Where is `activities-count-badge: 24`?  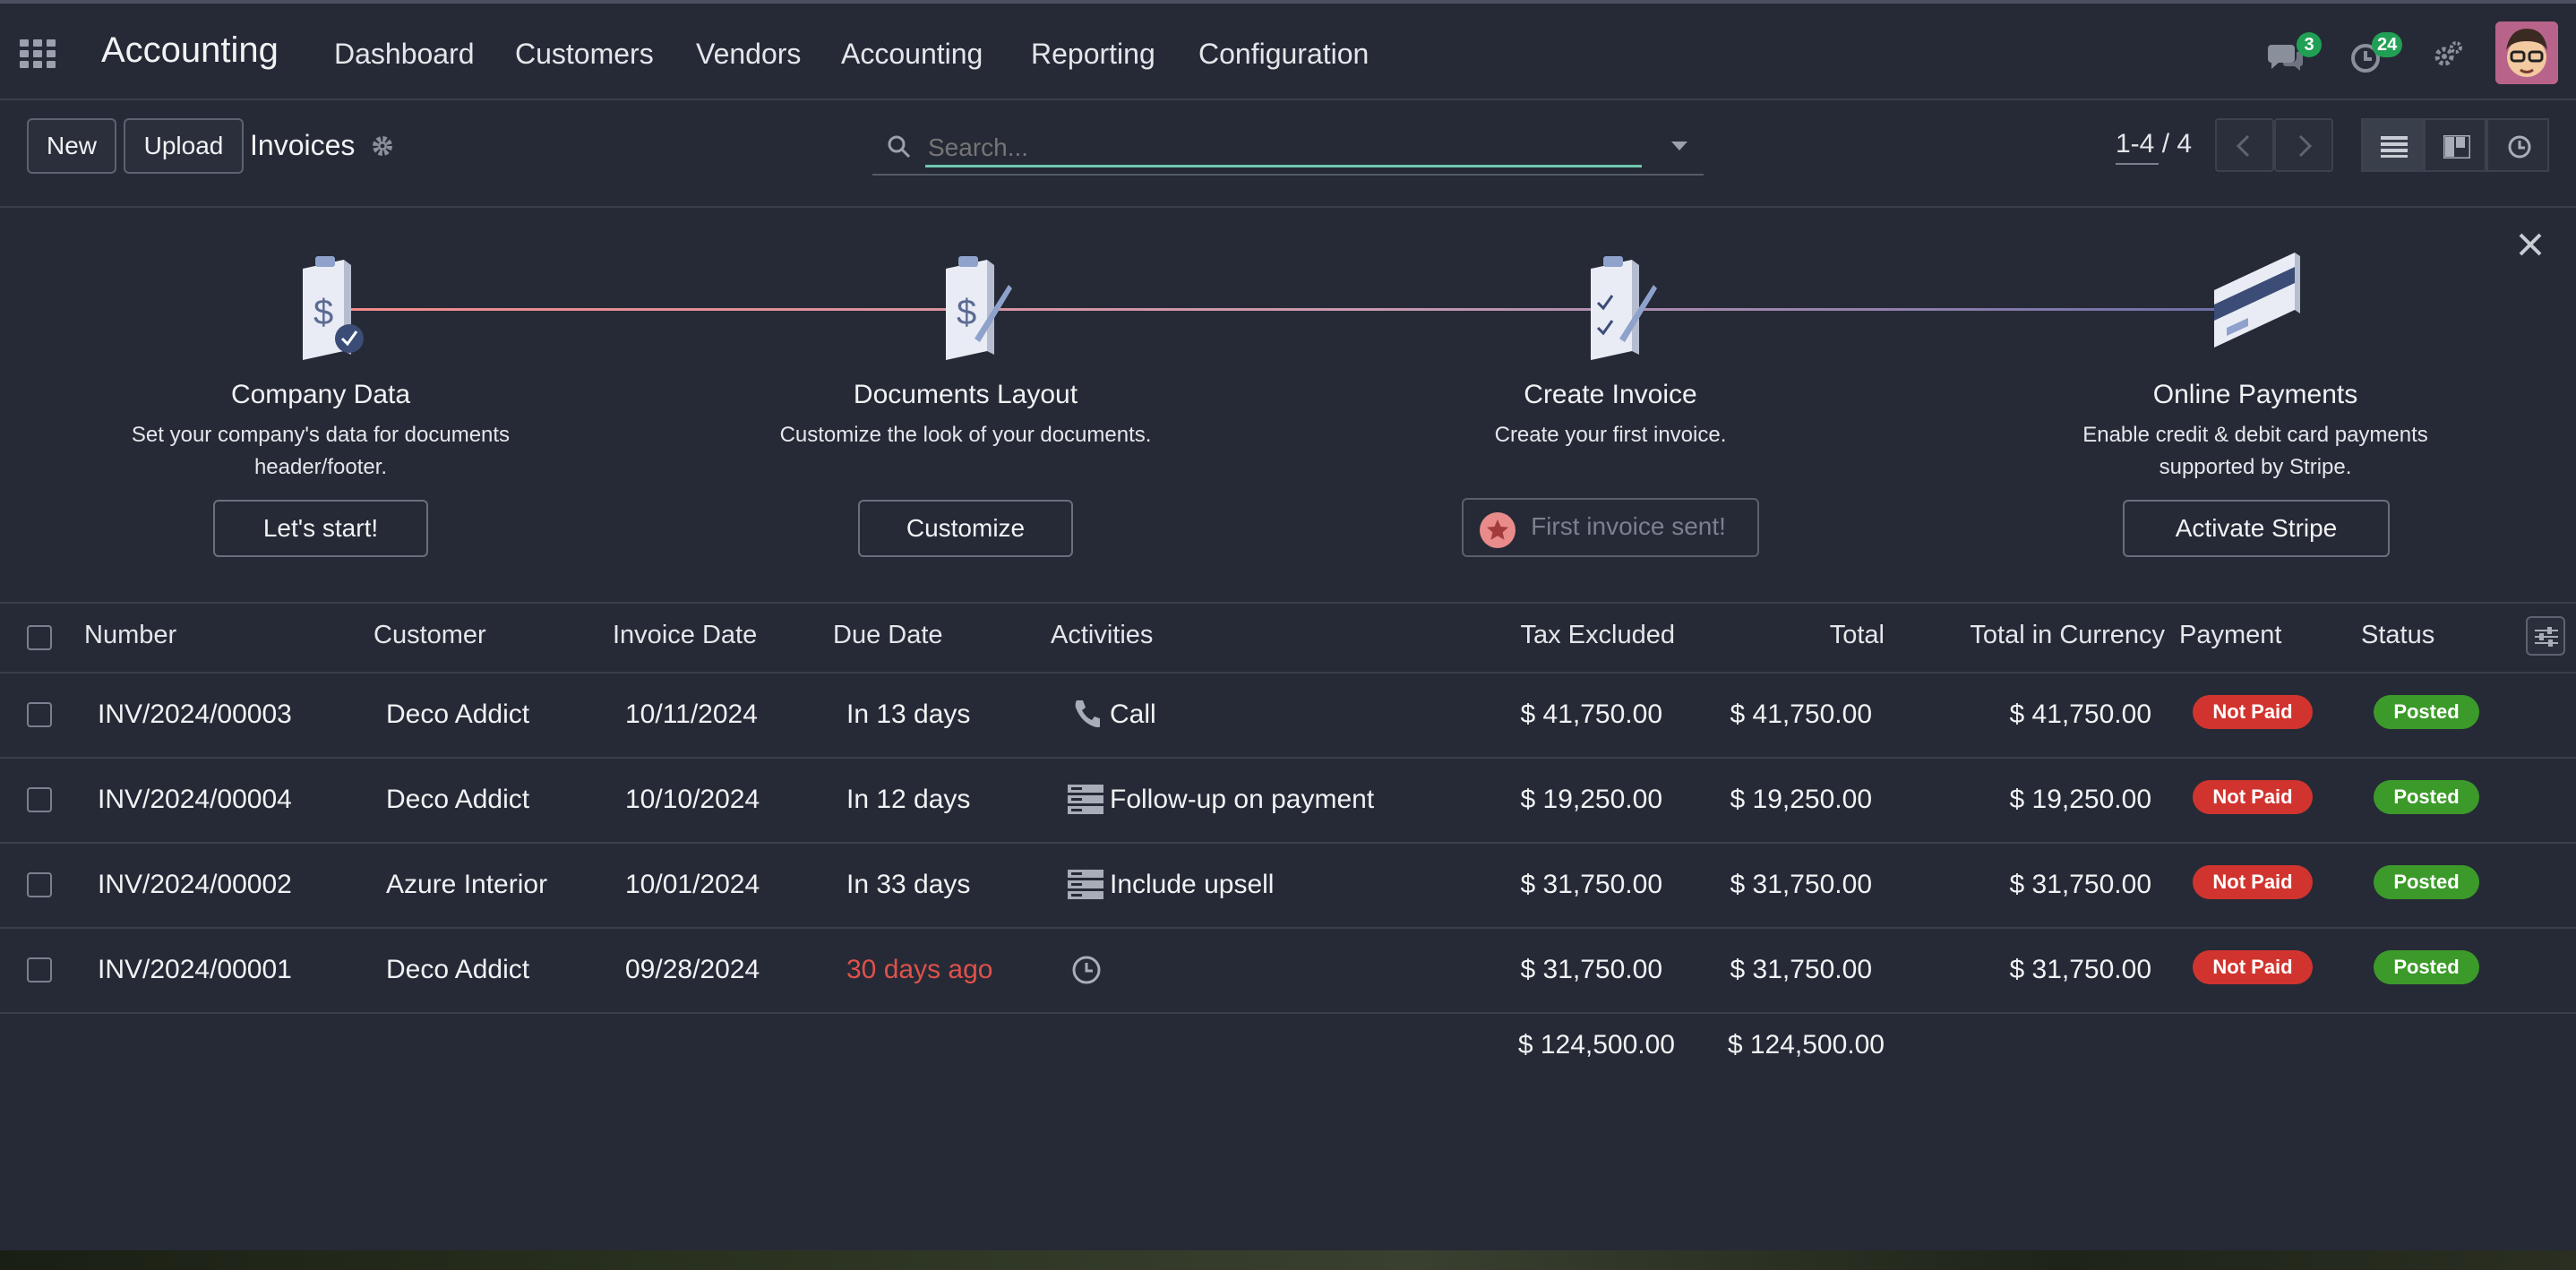
activities-count-badge: 24 is located at coordinates (2387, 45).